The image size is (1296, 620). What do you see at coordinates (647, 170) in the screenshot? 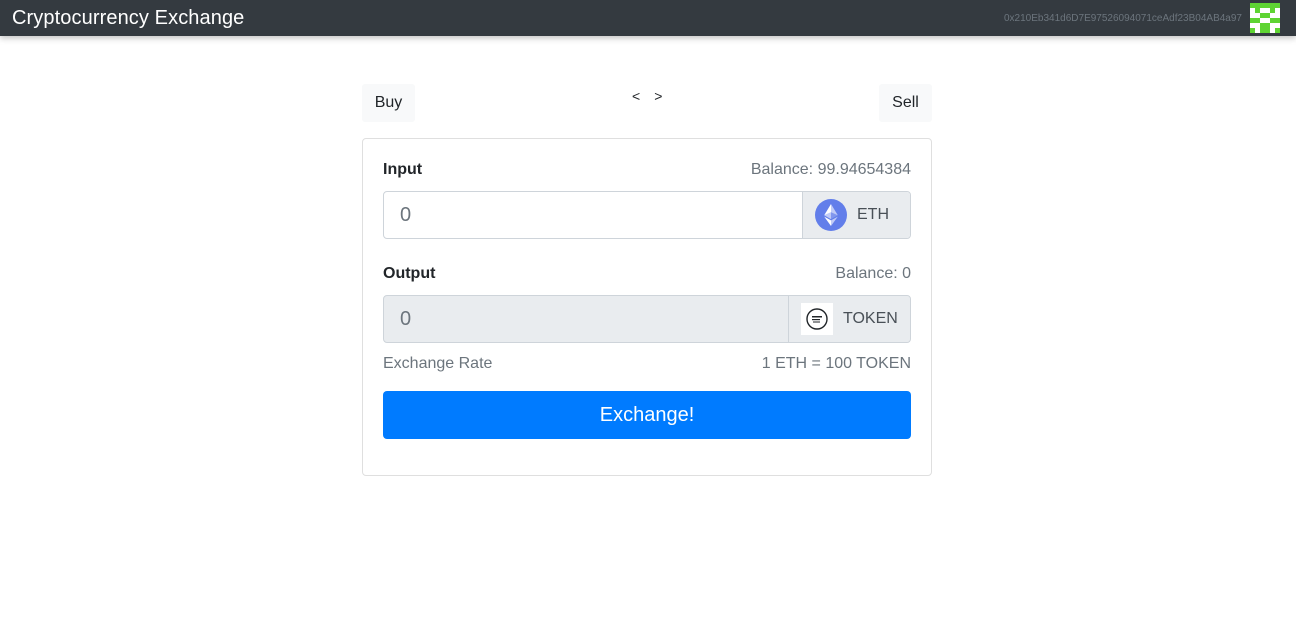
I see `input-label-row: Input Balance: 99.94654384` at bounding box center [647, 170].